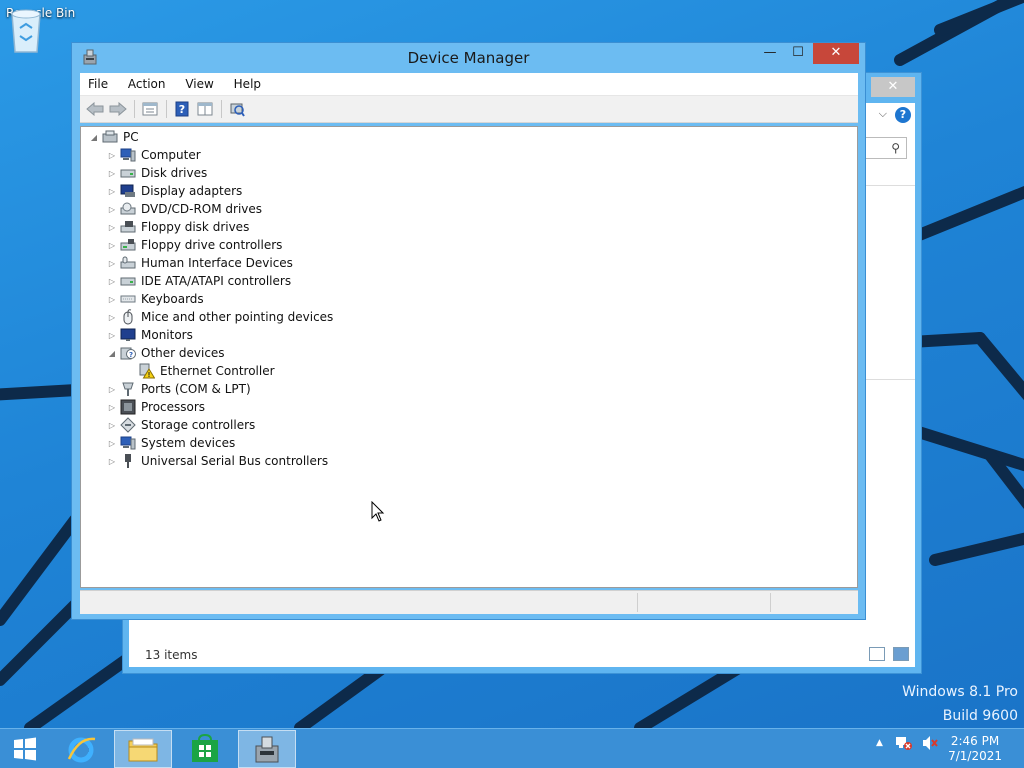 The image size is (1024, 768). Describe the element at coordinates (156, 173) in the screenshot. I see `tree-item-disk-drives: ▷ Disk drives` at that location.